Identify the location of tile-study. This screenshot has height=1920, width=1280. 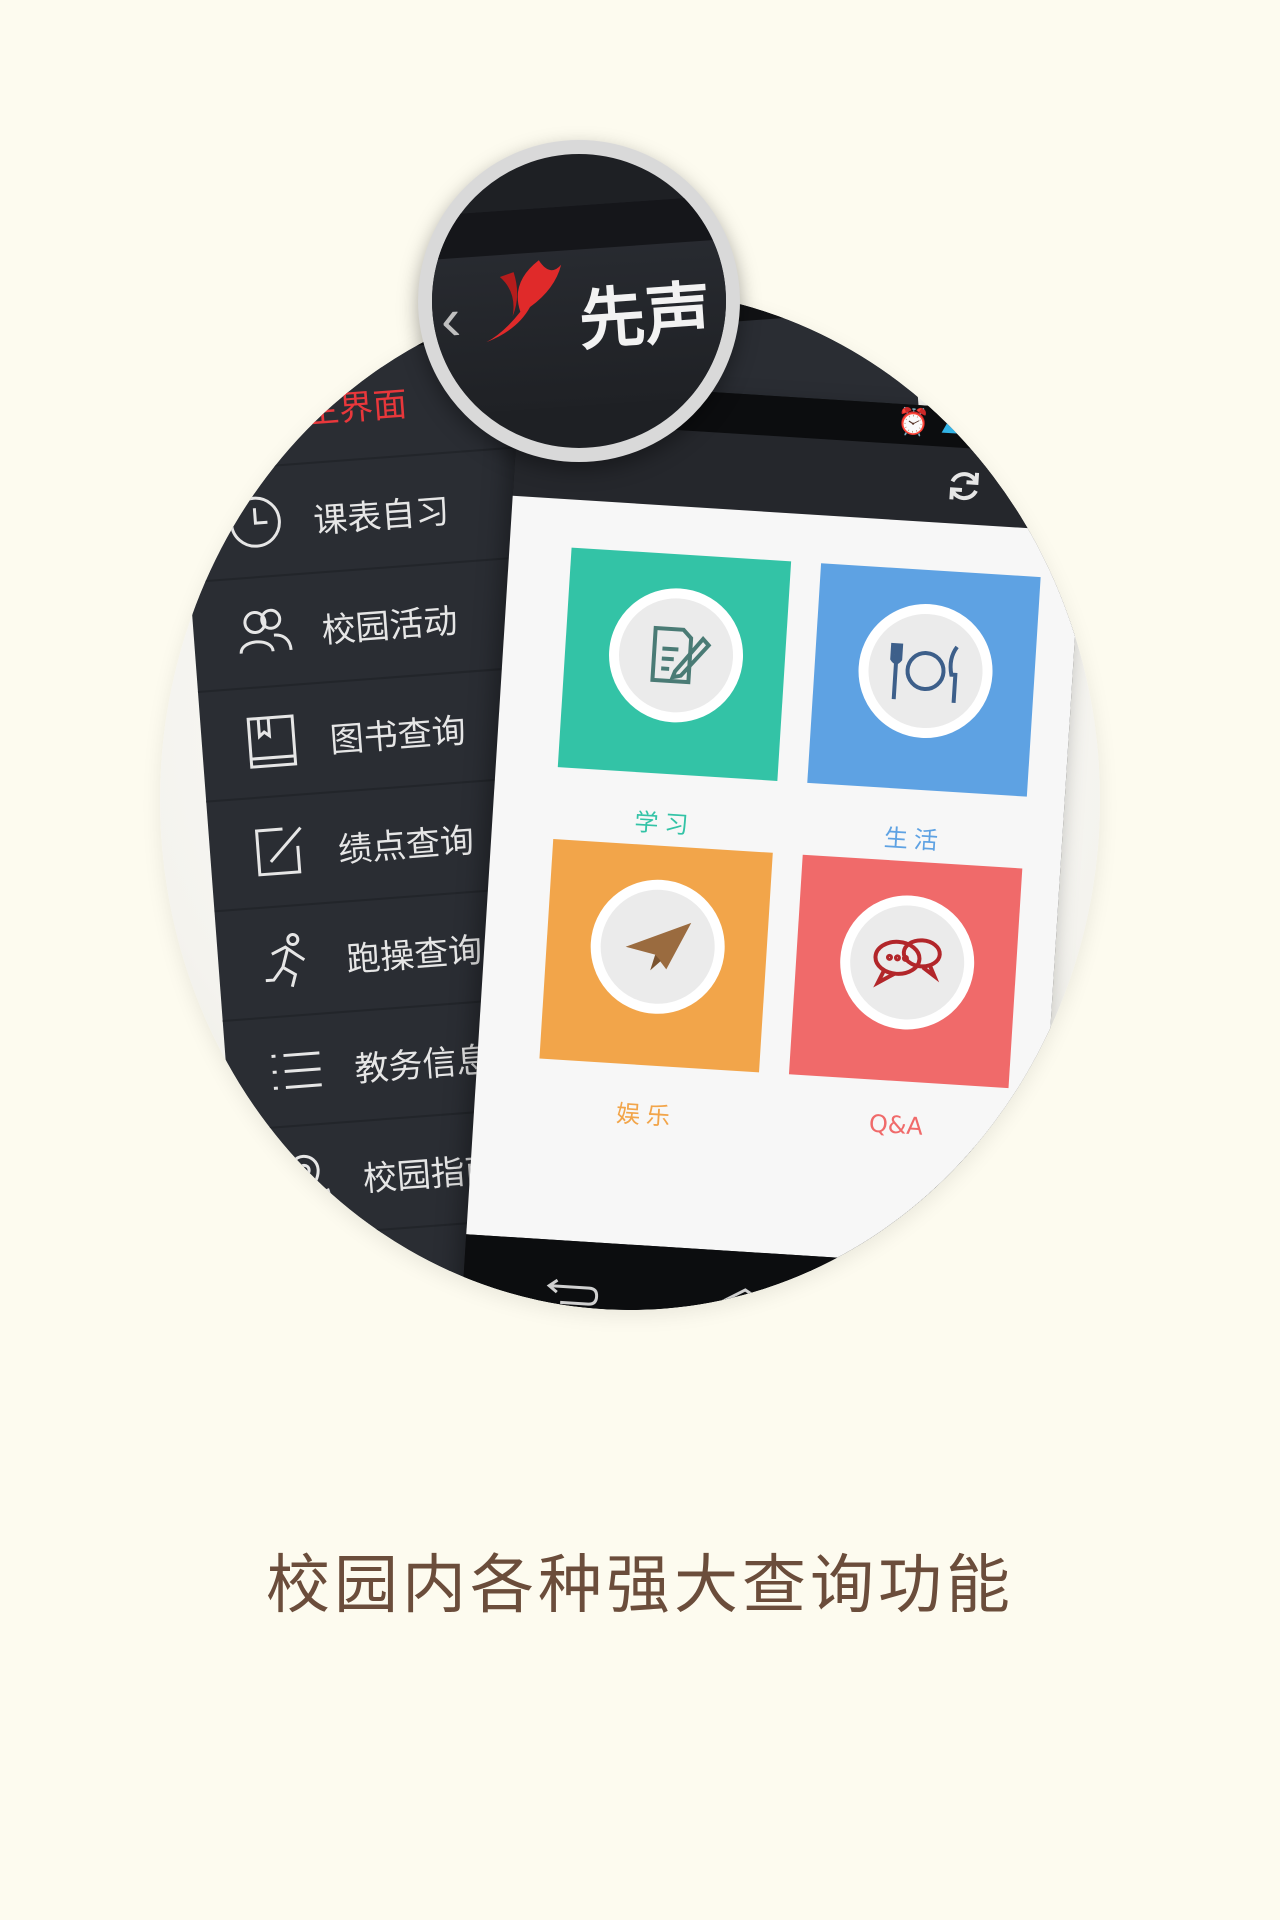
(674, 664).